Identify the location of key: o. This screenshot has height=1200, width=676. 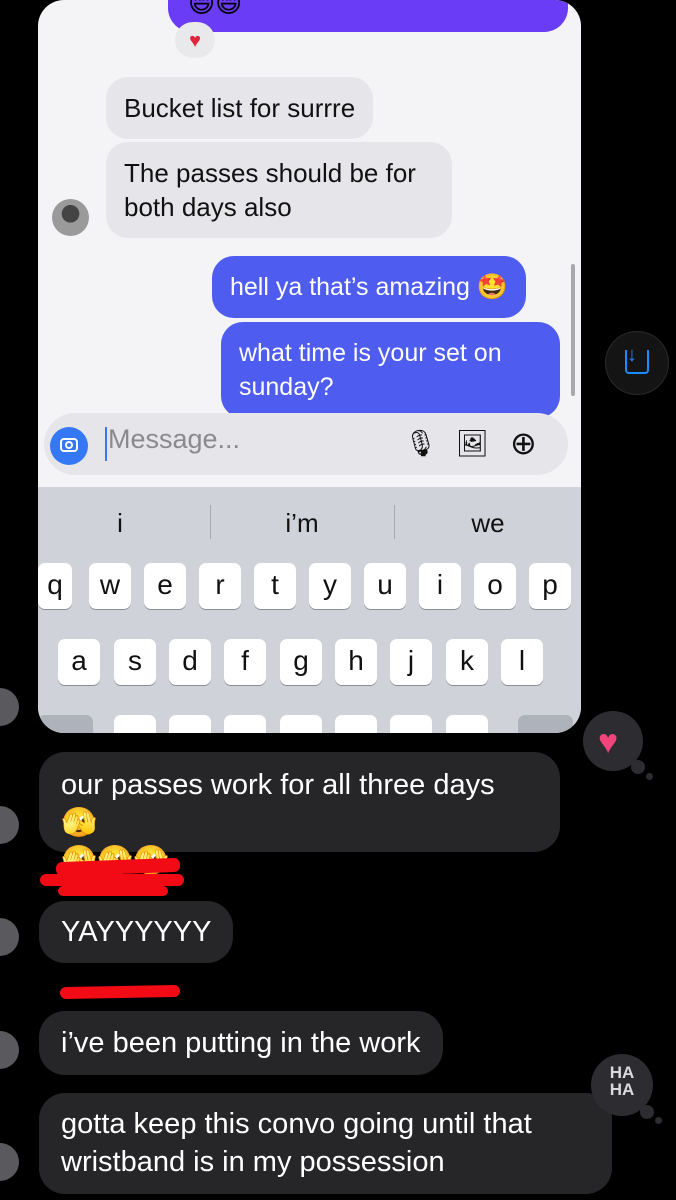
(495, 586).